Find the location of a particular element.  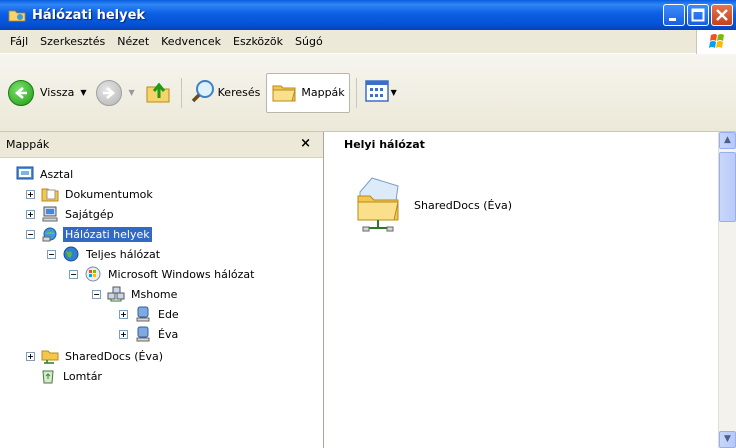

menu-view: Nézet is located at coordinates (133, 42).